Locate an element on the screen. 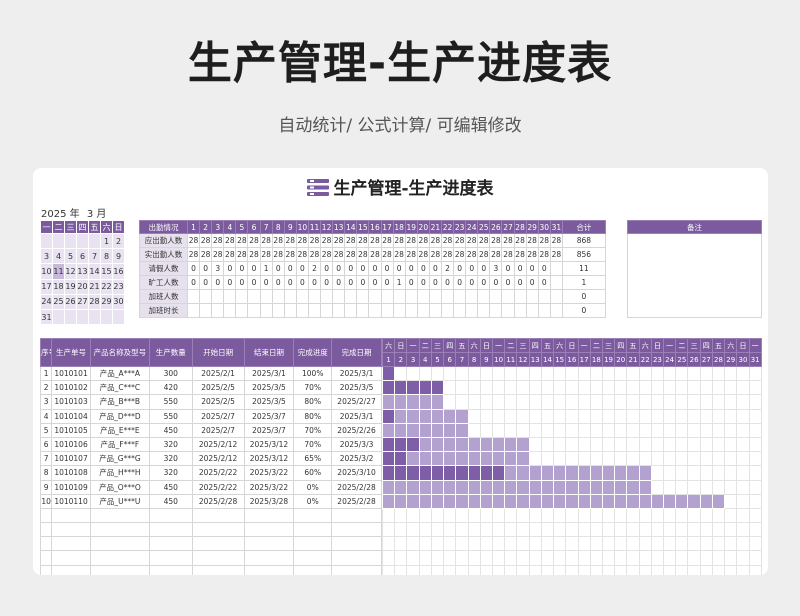 This screenshot has height=616, width=800. cell-no: 4 is located at coordinates (46, 416).